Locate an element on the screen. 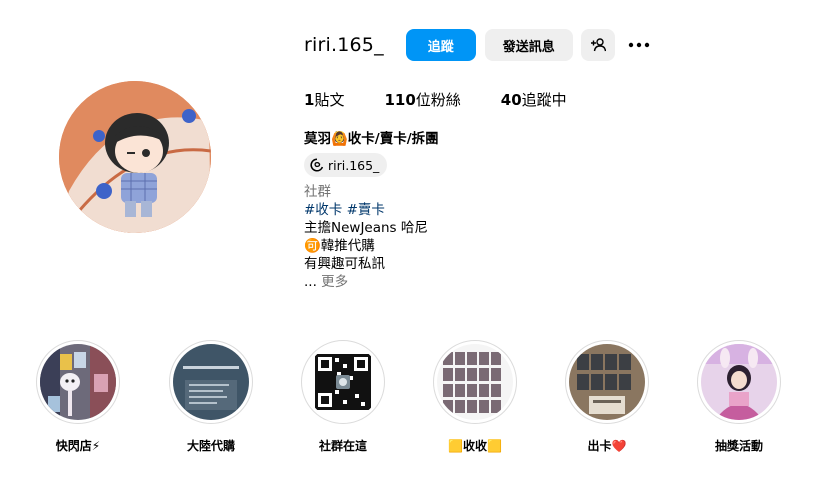 The width and height of the screenshot is (817, 487). highlight-item: 快閃店⚡ is located at coordinates (78, 397).